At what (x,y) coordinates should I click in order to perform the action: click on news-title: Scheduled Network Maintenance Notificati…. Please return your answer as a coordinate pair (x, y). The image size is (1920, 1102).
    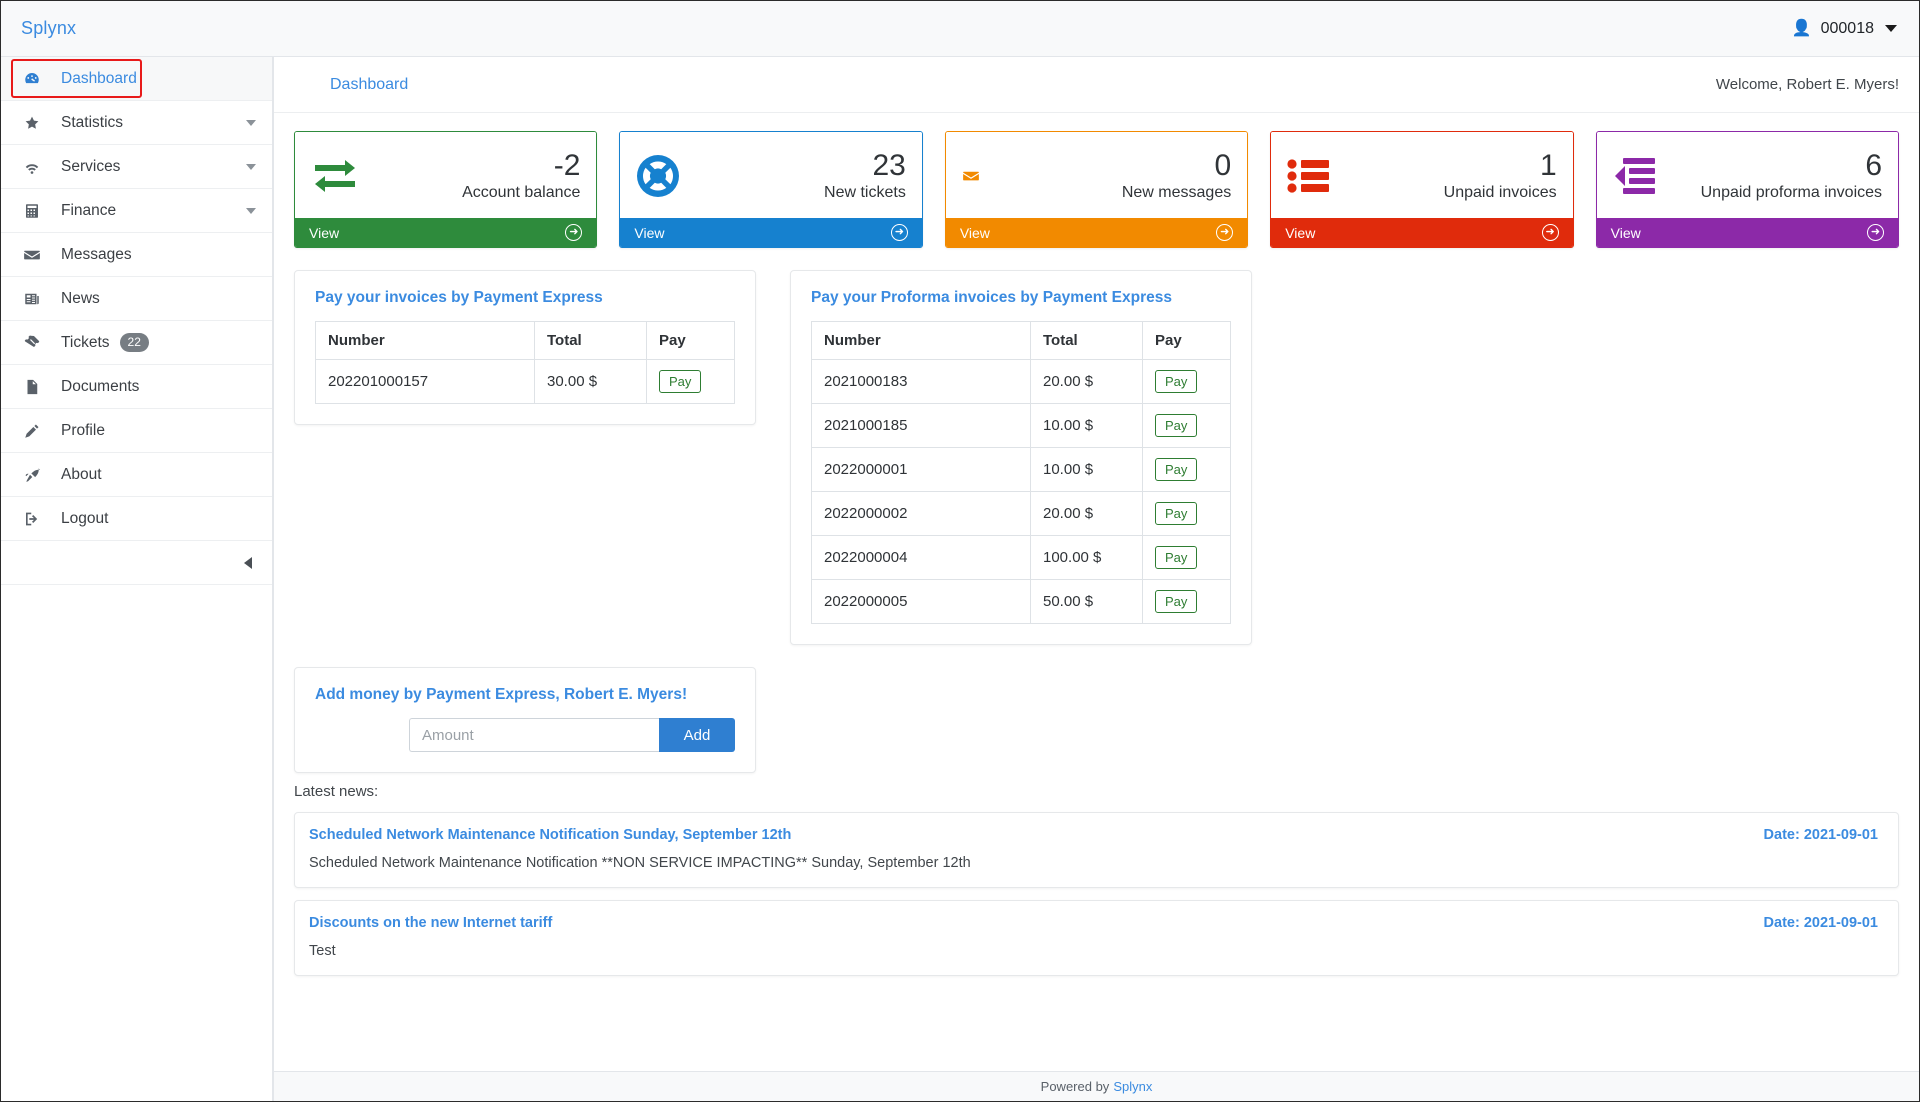
    Looking at the image, I should click on (1036, 835).